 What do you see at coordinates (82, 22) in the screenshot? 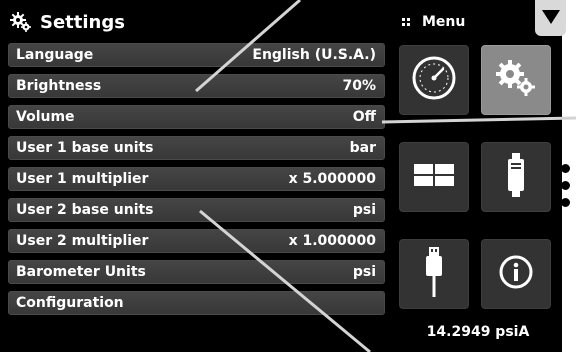
I see `page-title: Settings` at bounding box center [82, 22].